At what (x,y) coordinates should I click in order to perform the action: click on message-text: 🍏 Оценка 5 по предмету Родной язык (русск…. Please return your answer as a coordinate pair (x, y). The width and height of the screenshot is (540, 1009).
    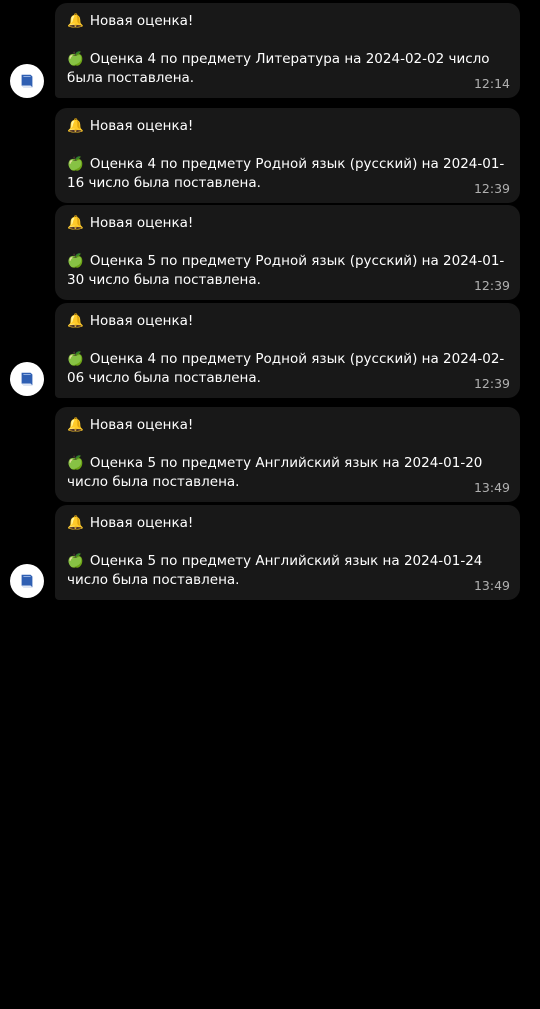
    Looking at the image, I should click on (286, 270).